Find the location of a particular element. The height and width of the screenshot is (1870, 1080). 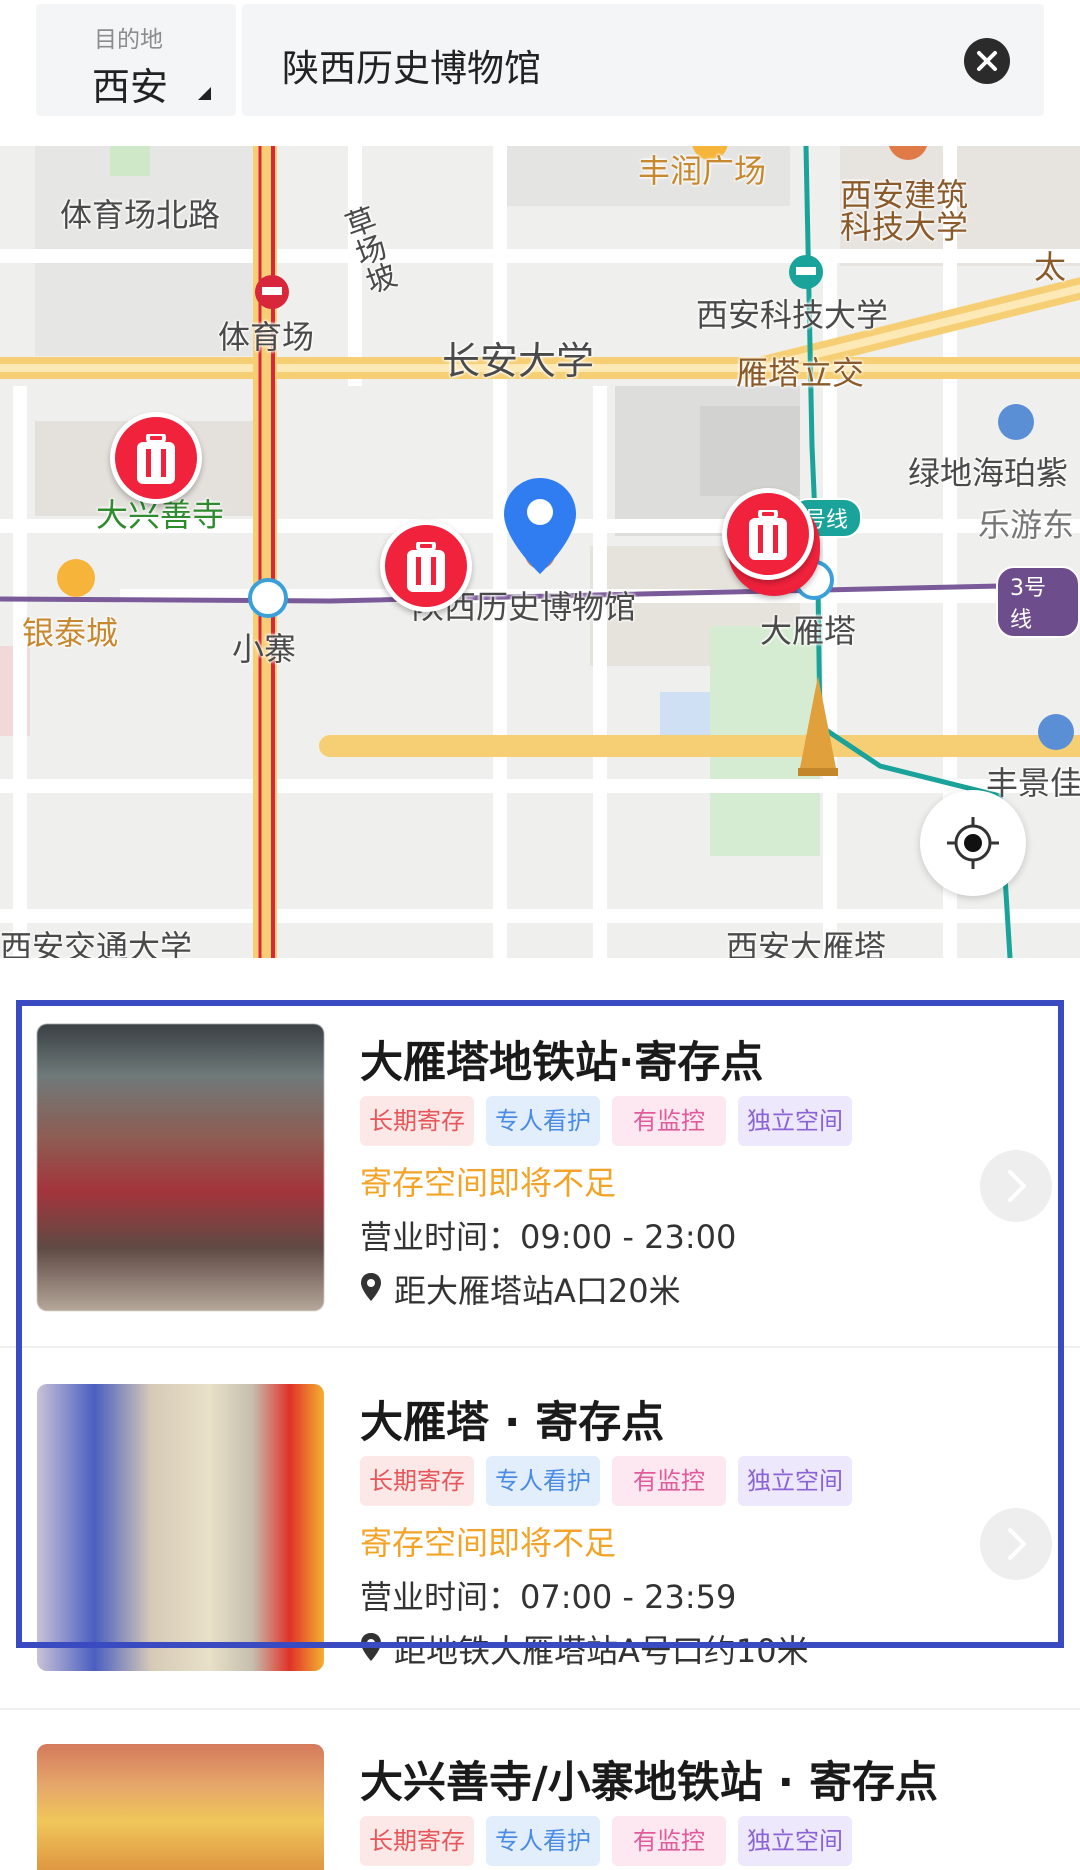

crosshair-icon is located at coordinates (973, 843).